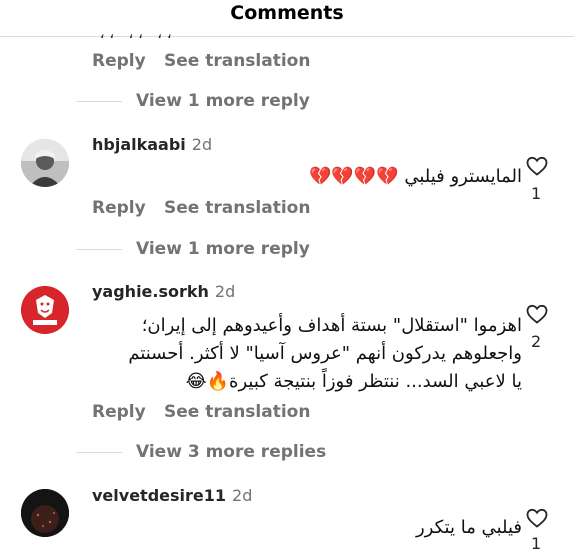 The width and height of the screenshot is (574, 553). What do you see at coordinates (136, 33) in the screenshot?
I see `previous-comment-cutoff: ‎ ، ، ‎ ‎ ، ، ‎ ‎ ، ، ‎` at bounding box center [136, 33].